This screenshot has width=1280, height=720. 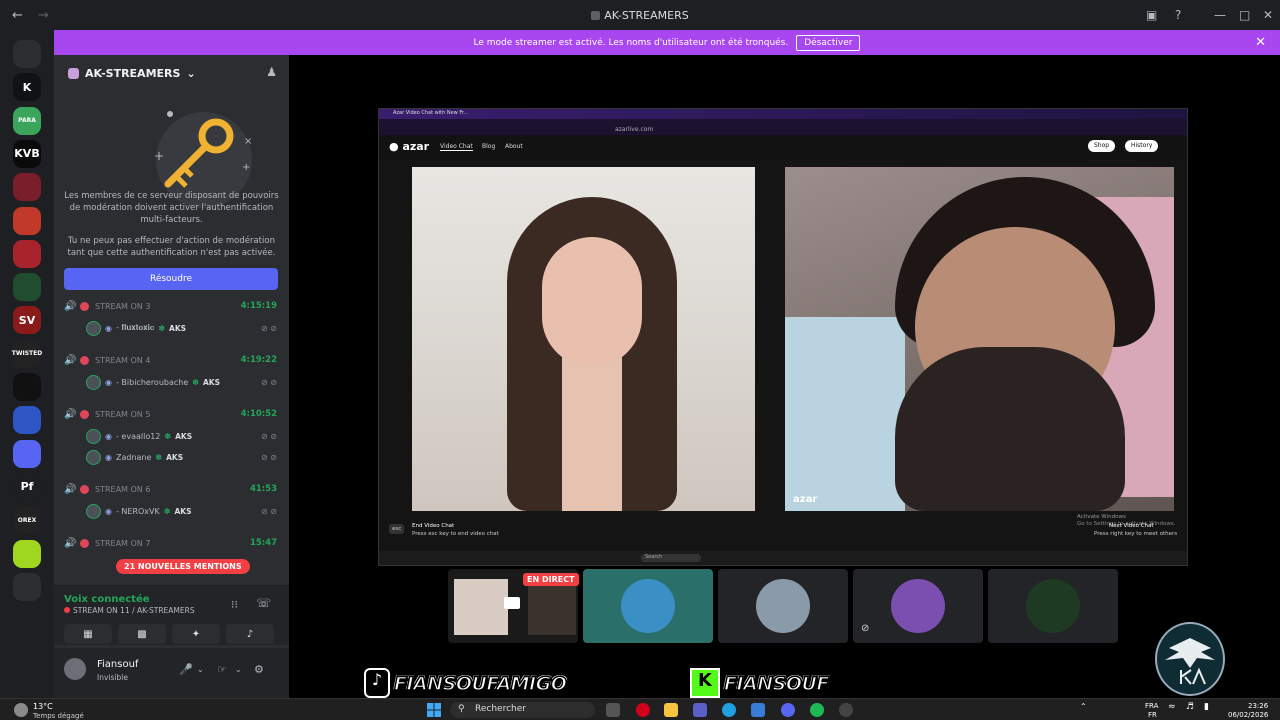 I want to click on next-video-chat: Next Video Chat, so click(x=1131, y=526).